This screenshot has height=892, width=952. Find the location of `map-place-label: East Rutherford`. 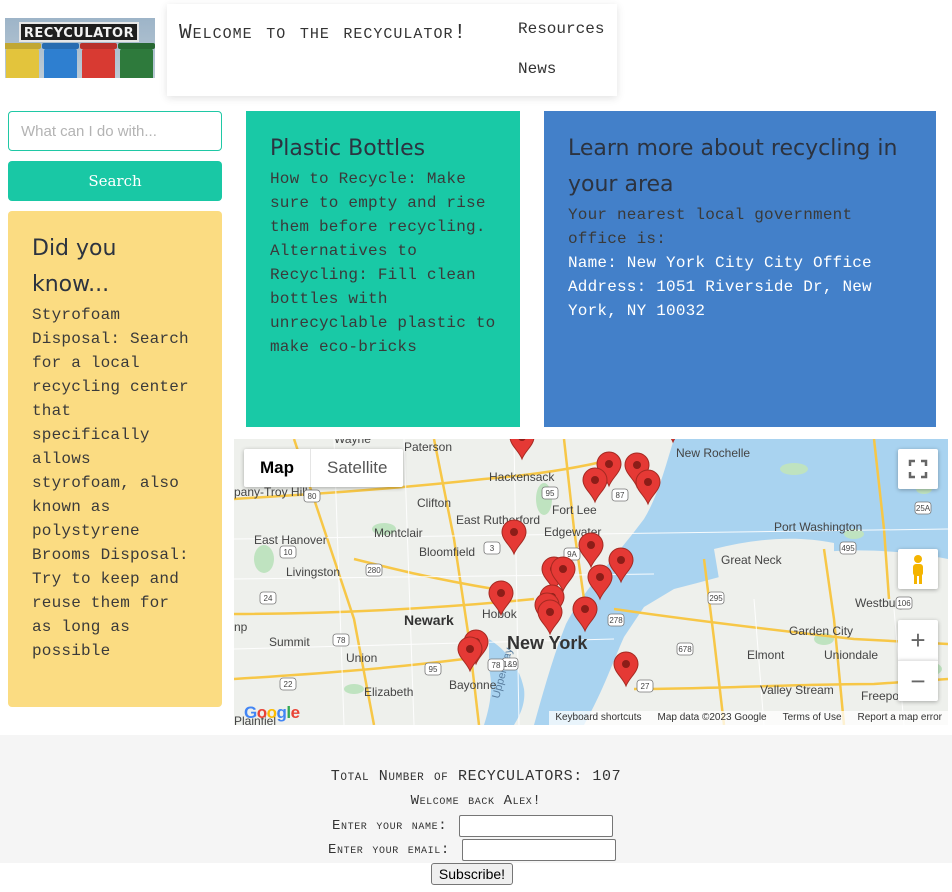

map-place-label: East Rutherford is located at coordinates (498, 520).